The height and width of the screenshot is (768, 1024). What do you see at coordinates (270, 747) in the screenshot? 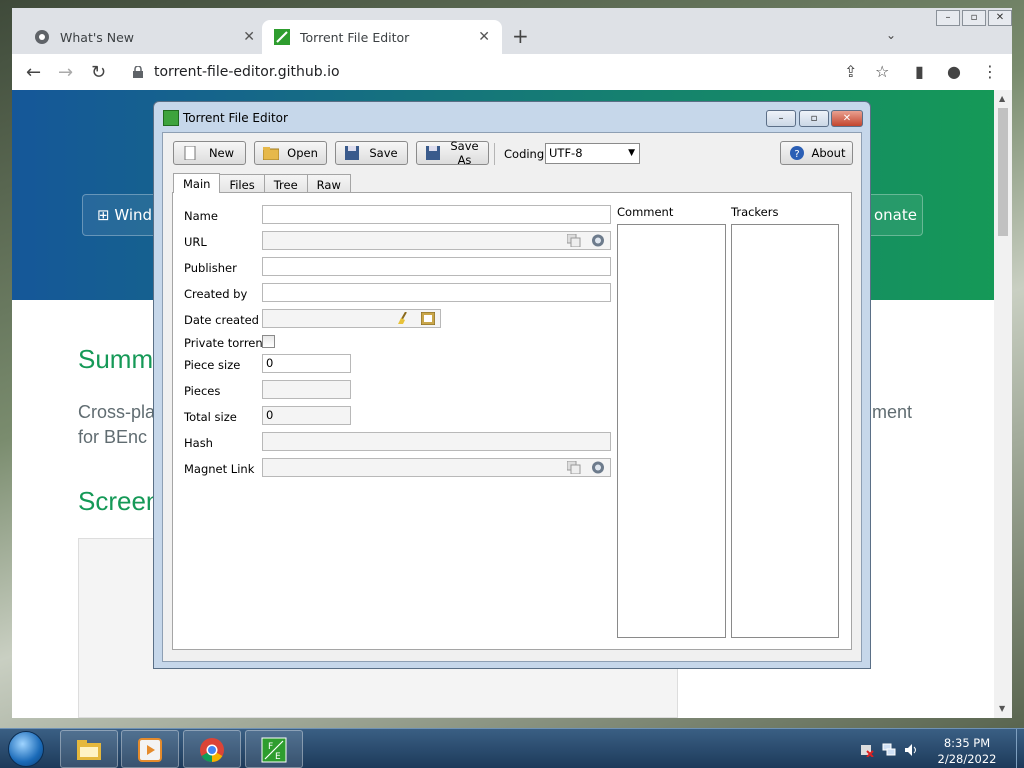
I see `svg-text: F` at bounding box center [270, 747].